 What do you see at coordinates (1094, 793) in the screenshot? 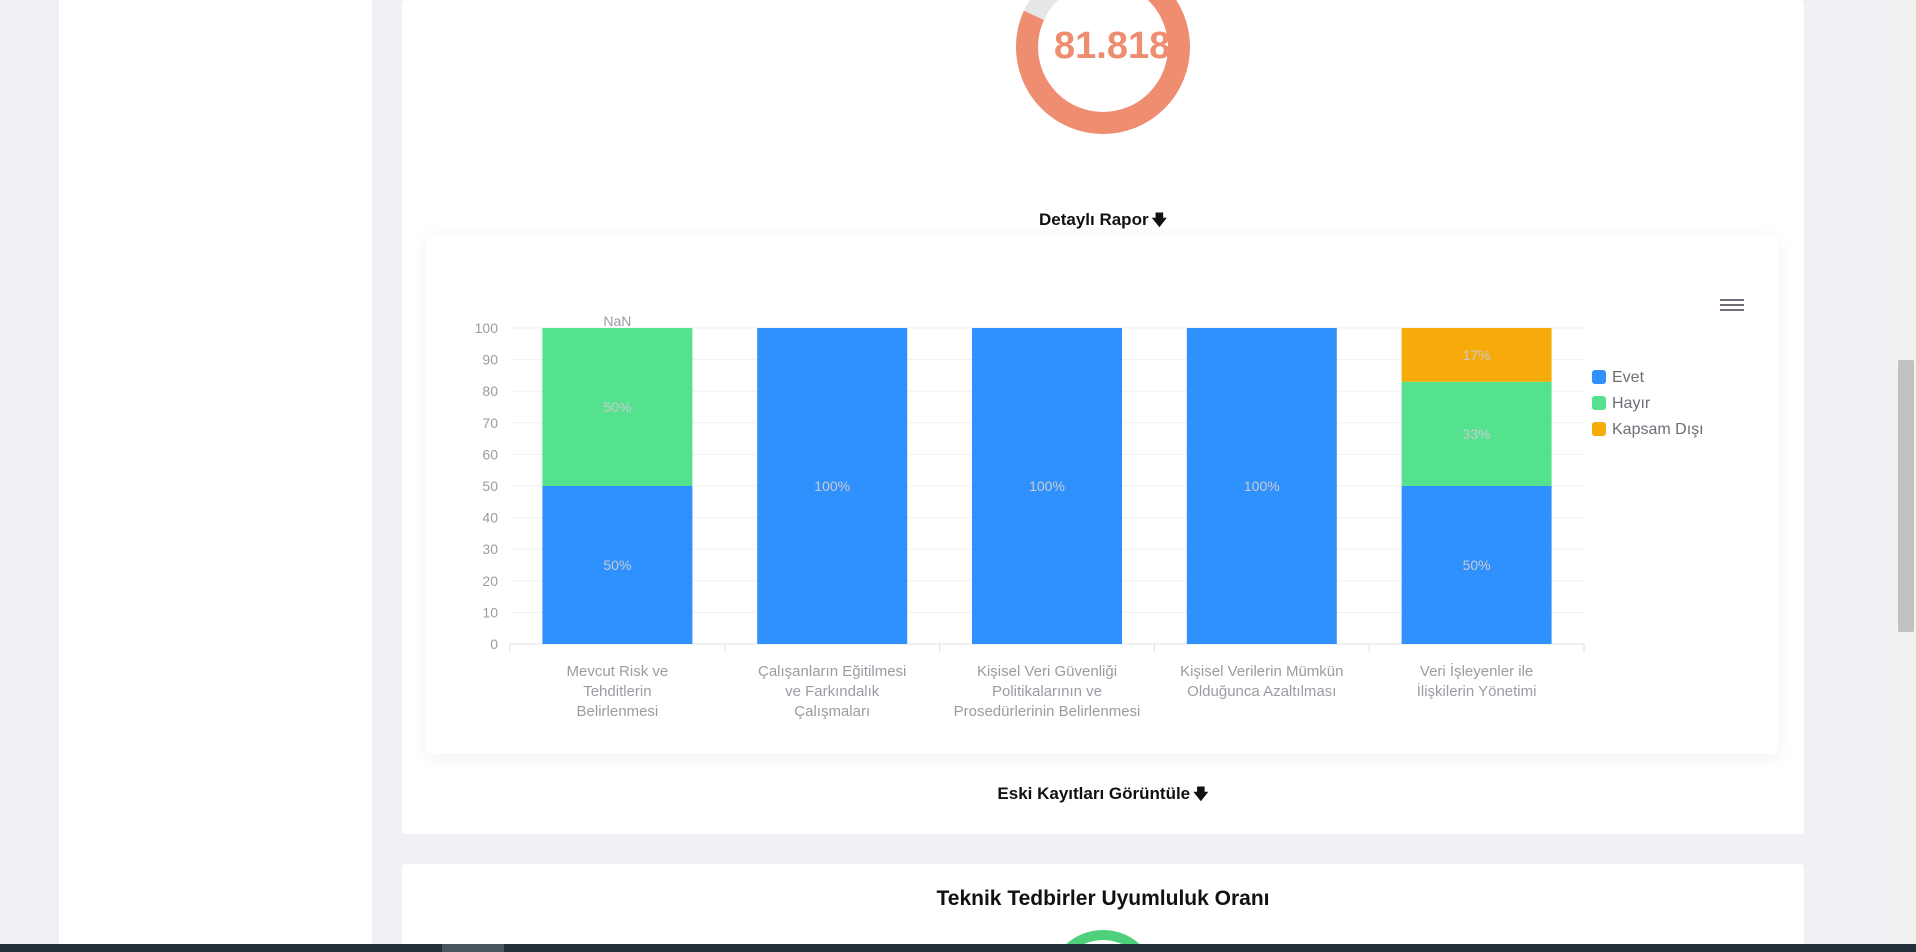
I see `view-history-label: Eski Kayıtları Görüntüle` at bounding box center [1094, 793].